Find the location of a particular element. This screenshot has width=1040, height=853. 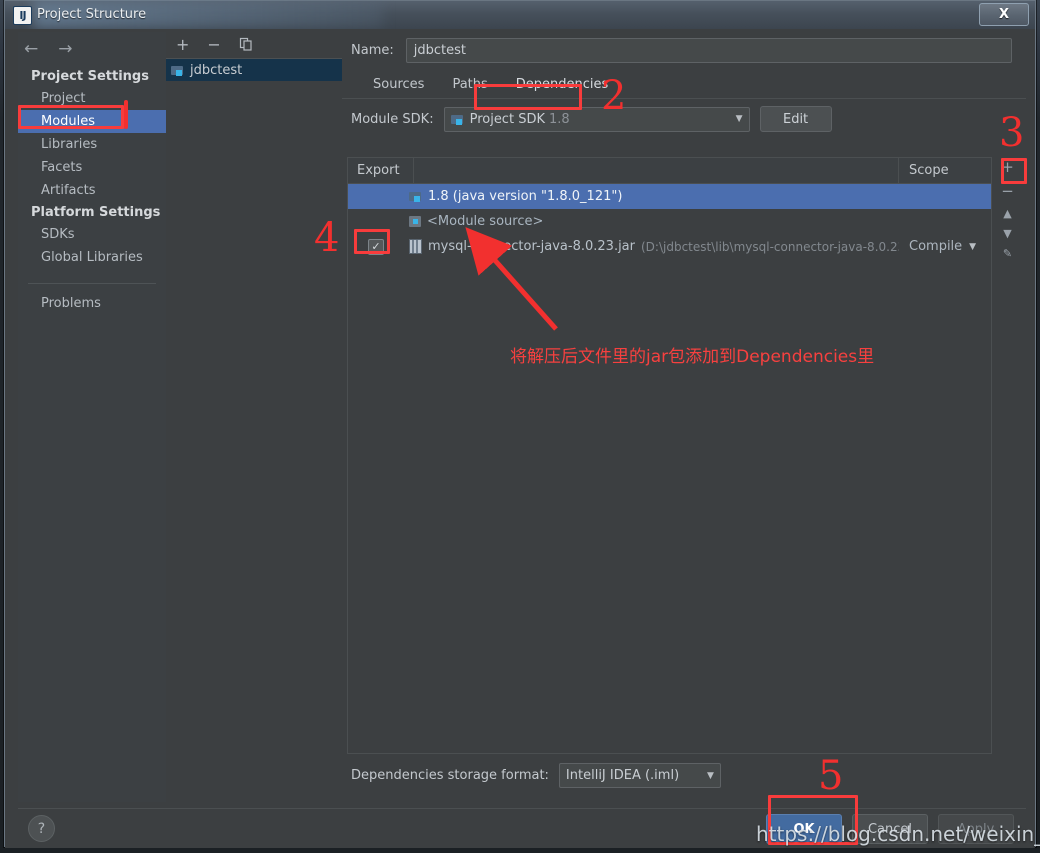

back-arrow-icon: ← is located at coordinates (31, 49).